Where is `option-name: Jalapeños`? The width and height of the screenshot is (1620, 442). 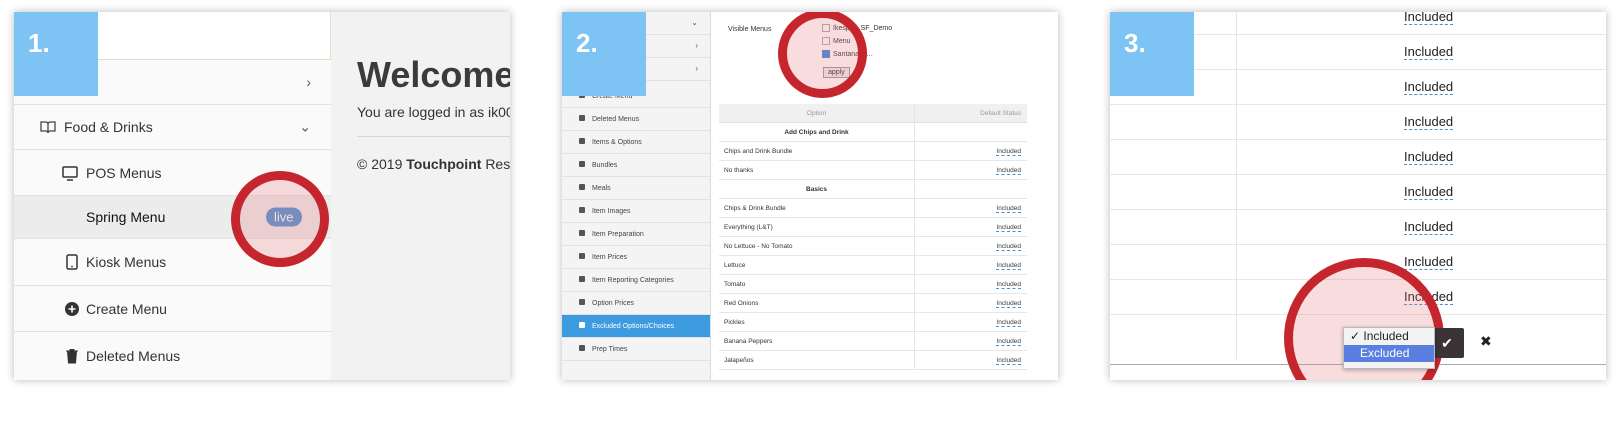
option-name: Jalapeños is located at coordinates (739, 360).